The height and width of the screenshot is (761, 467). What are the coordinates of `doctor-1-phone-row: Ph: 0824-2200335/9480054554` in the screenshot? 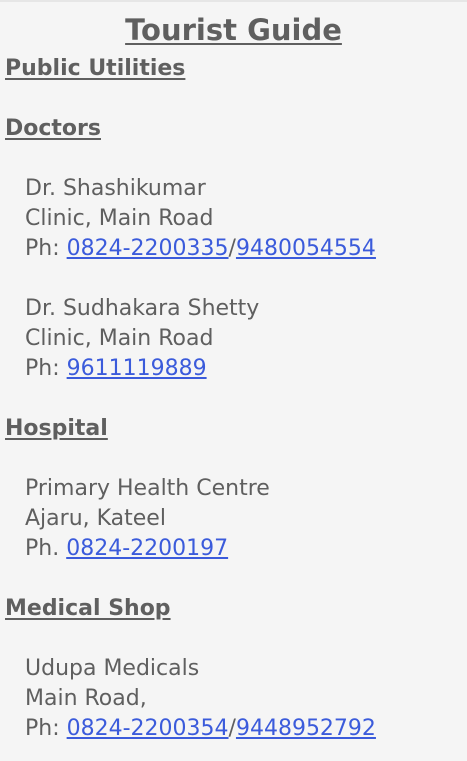 It's located at (200, 249).